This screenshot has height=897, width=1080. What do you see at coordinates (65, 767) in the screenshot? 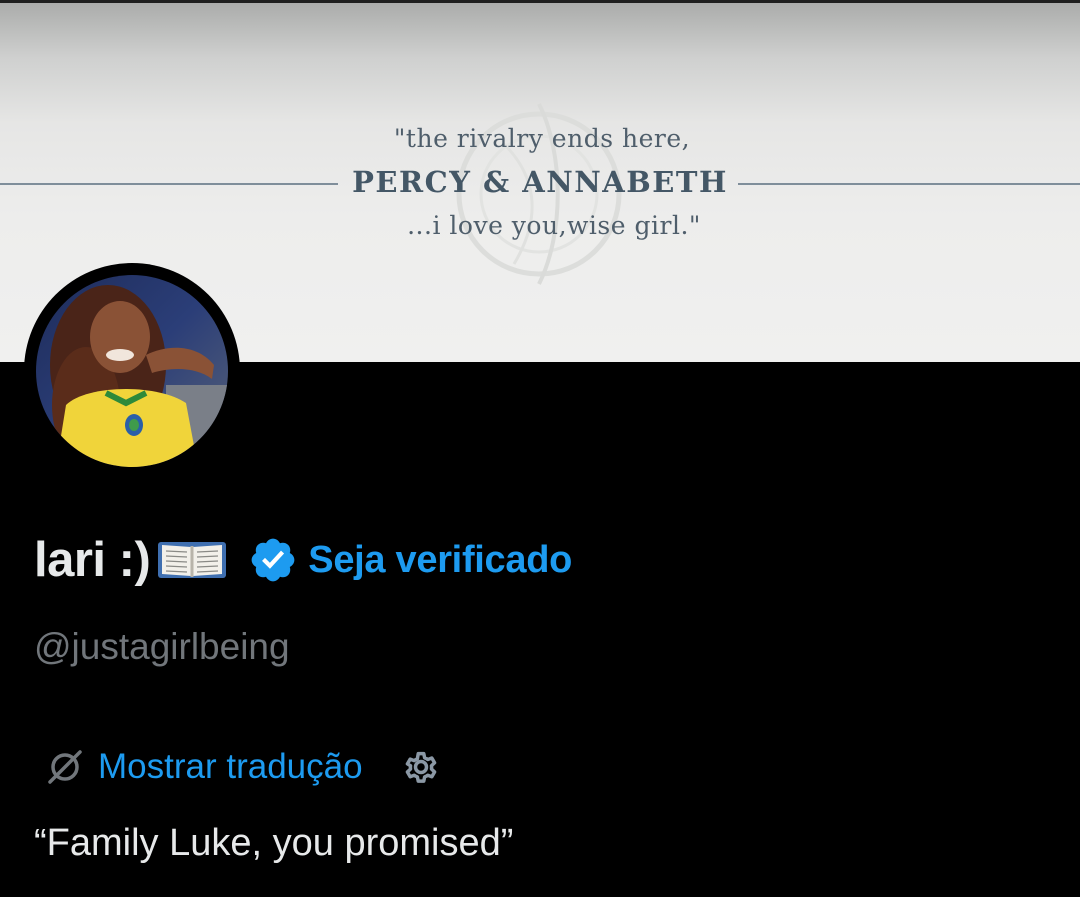
I see `translate-icon` at bounding box center [65, 767].